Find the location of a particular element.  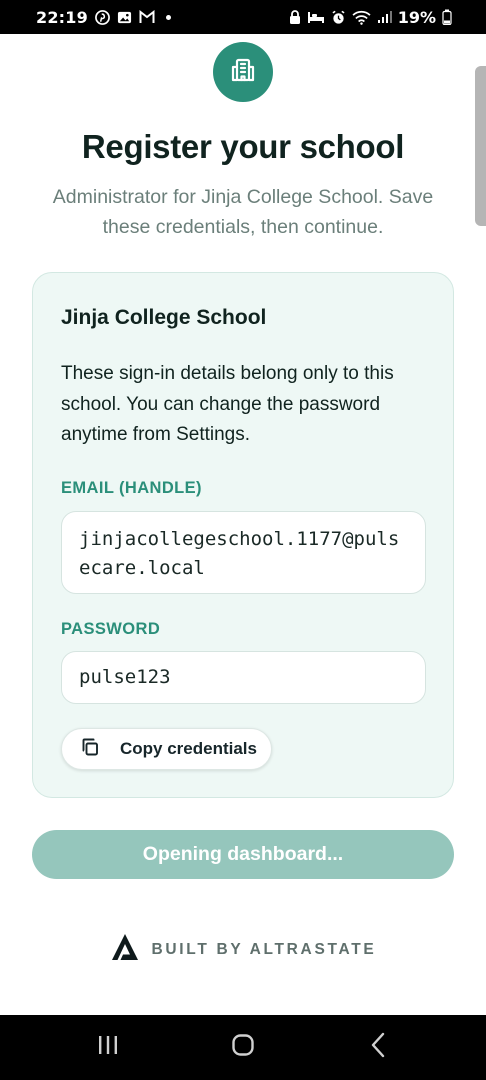

built-by-text: BUILT BY ALTRASTATE is located at coordinates (264, 949).